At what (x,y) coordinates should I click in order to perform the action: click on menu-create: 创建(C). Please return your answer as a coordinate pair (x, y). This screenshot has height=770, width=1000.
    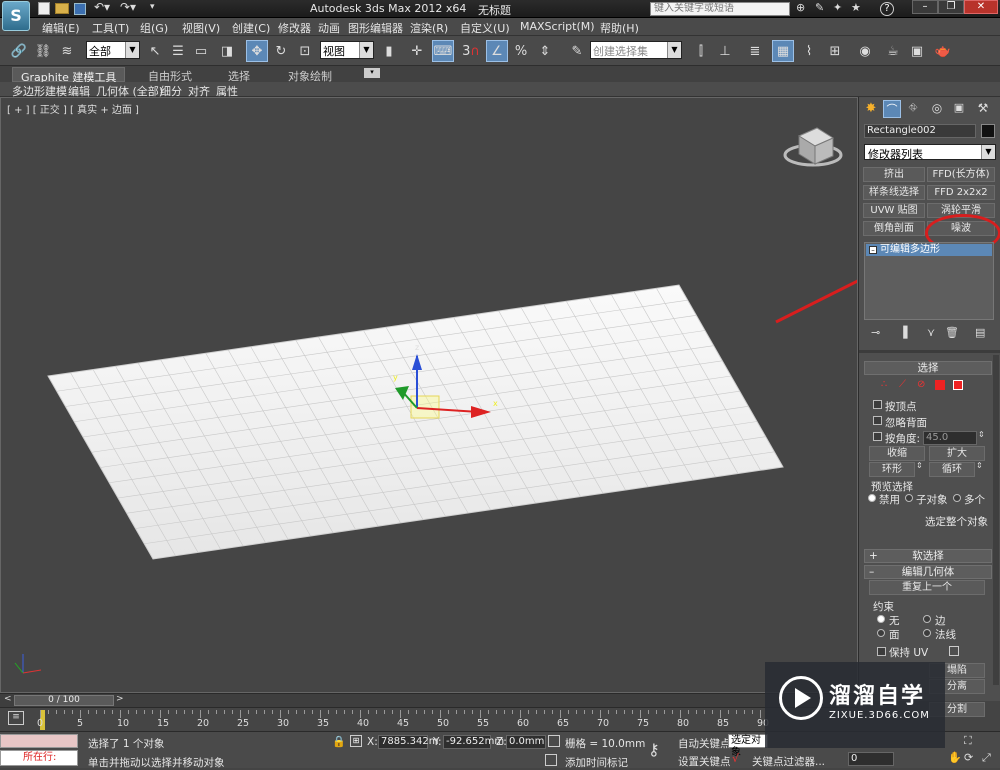
    Looking at the image, I should click on (251, 28).